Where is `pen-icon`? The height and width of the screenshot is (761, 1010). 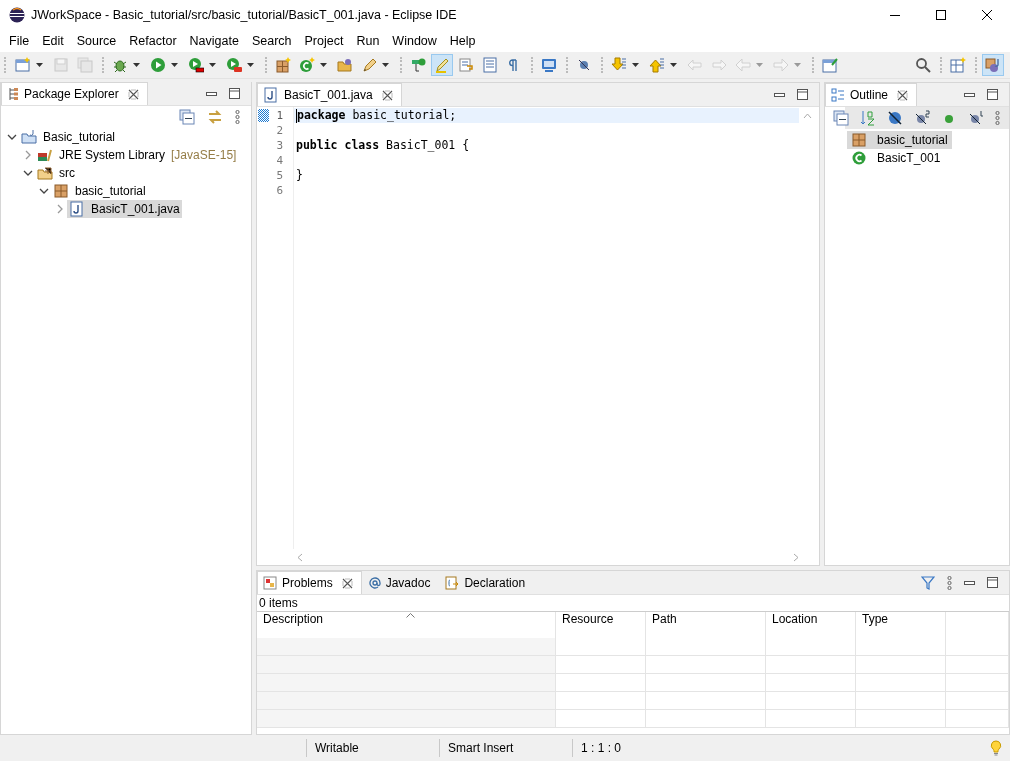 pen-icon is located at coordinates (369, 65).